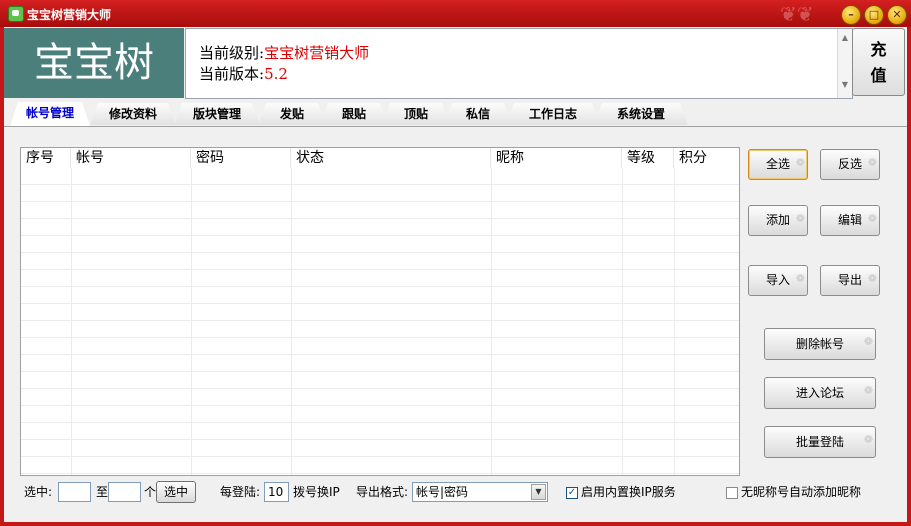 The image size is (911, 526). What do you see at coordinates (46, 158) in the screenshot?
I see `col-index: 序号` at bounding box center [46, 158].